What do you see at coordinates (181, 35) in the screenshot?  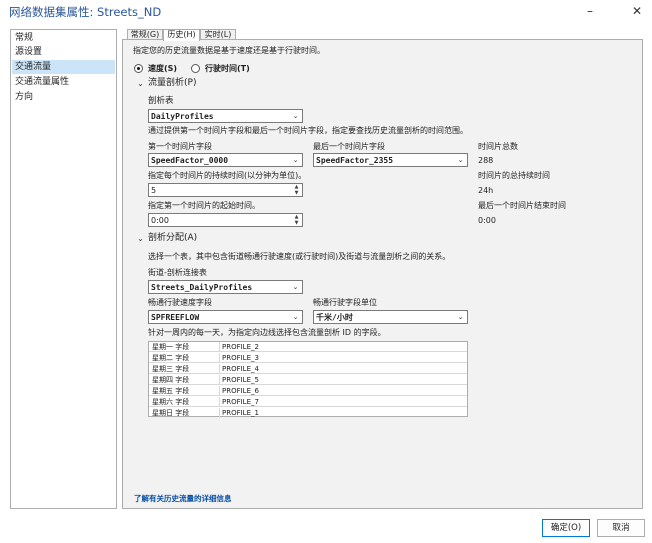 I see `tab-history: 历史(H)` at bounding box center [181, 35].